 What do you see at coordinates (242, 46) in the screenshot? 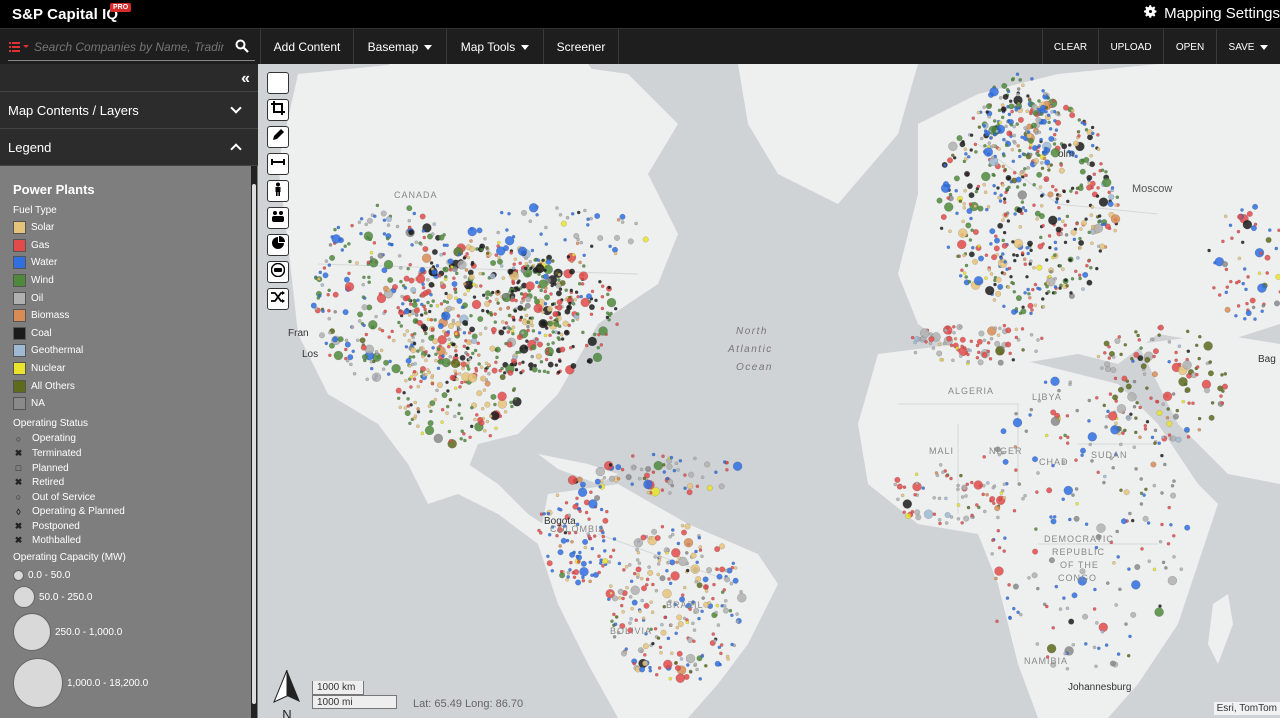
I see `search-icon` at bounding box center [242, 46].